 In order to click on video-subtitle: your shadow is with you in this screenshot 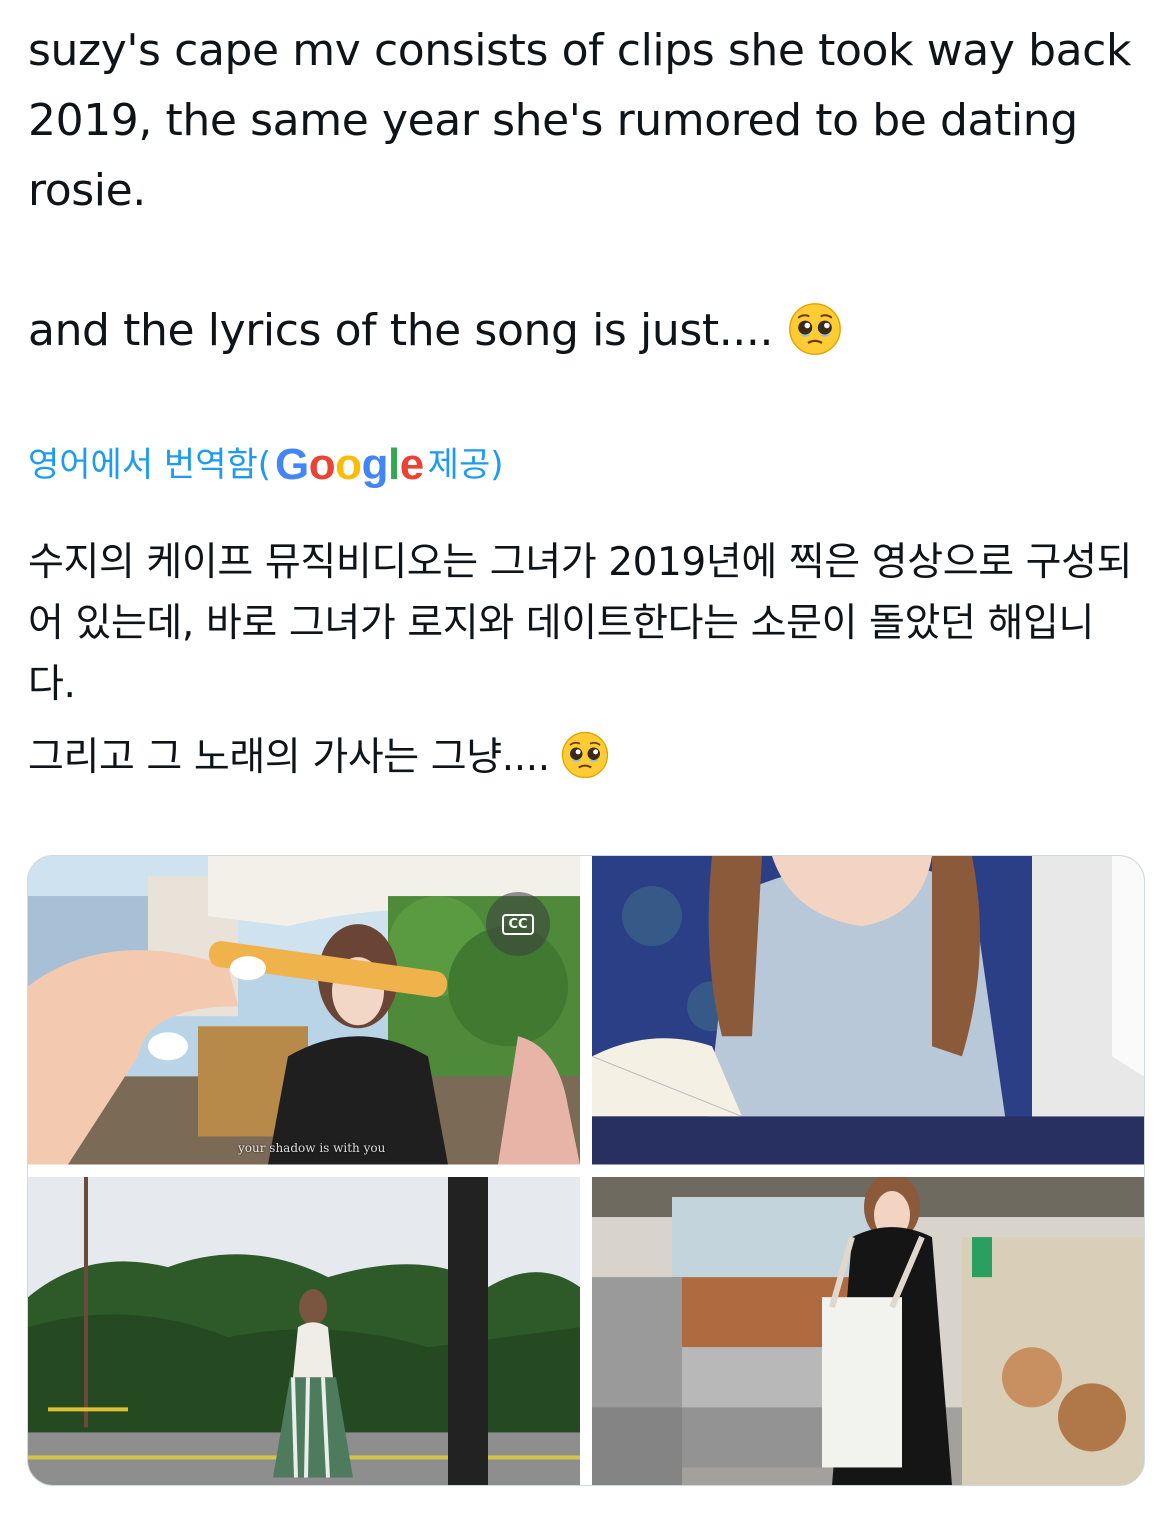, I will do `click(312, 1147)`.